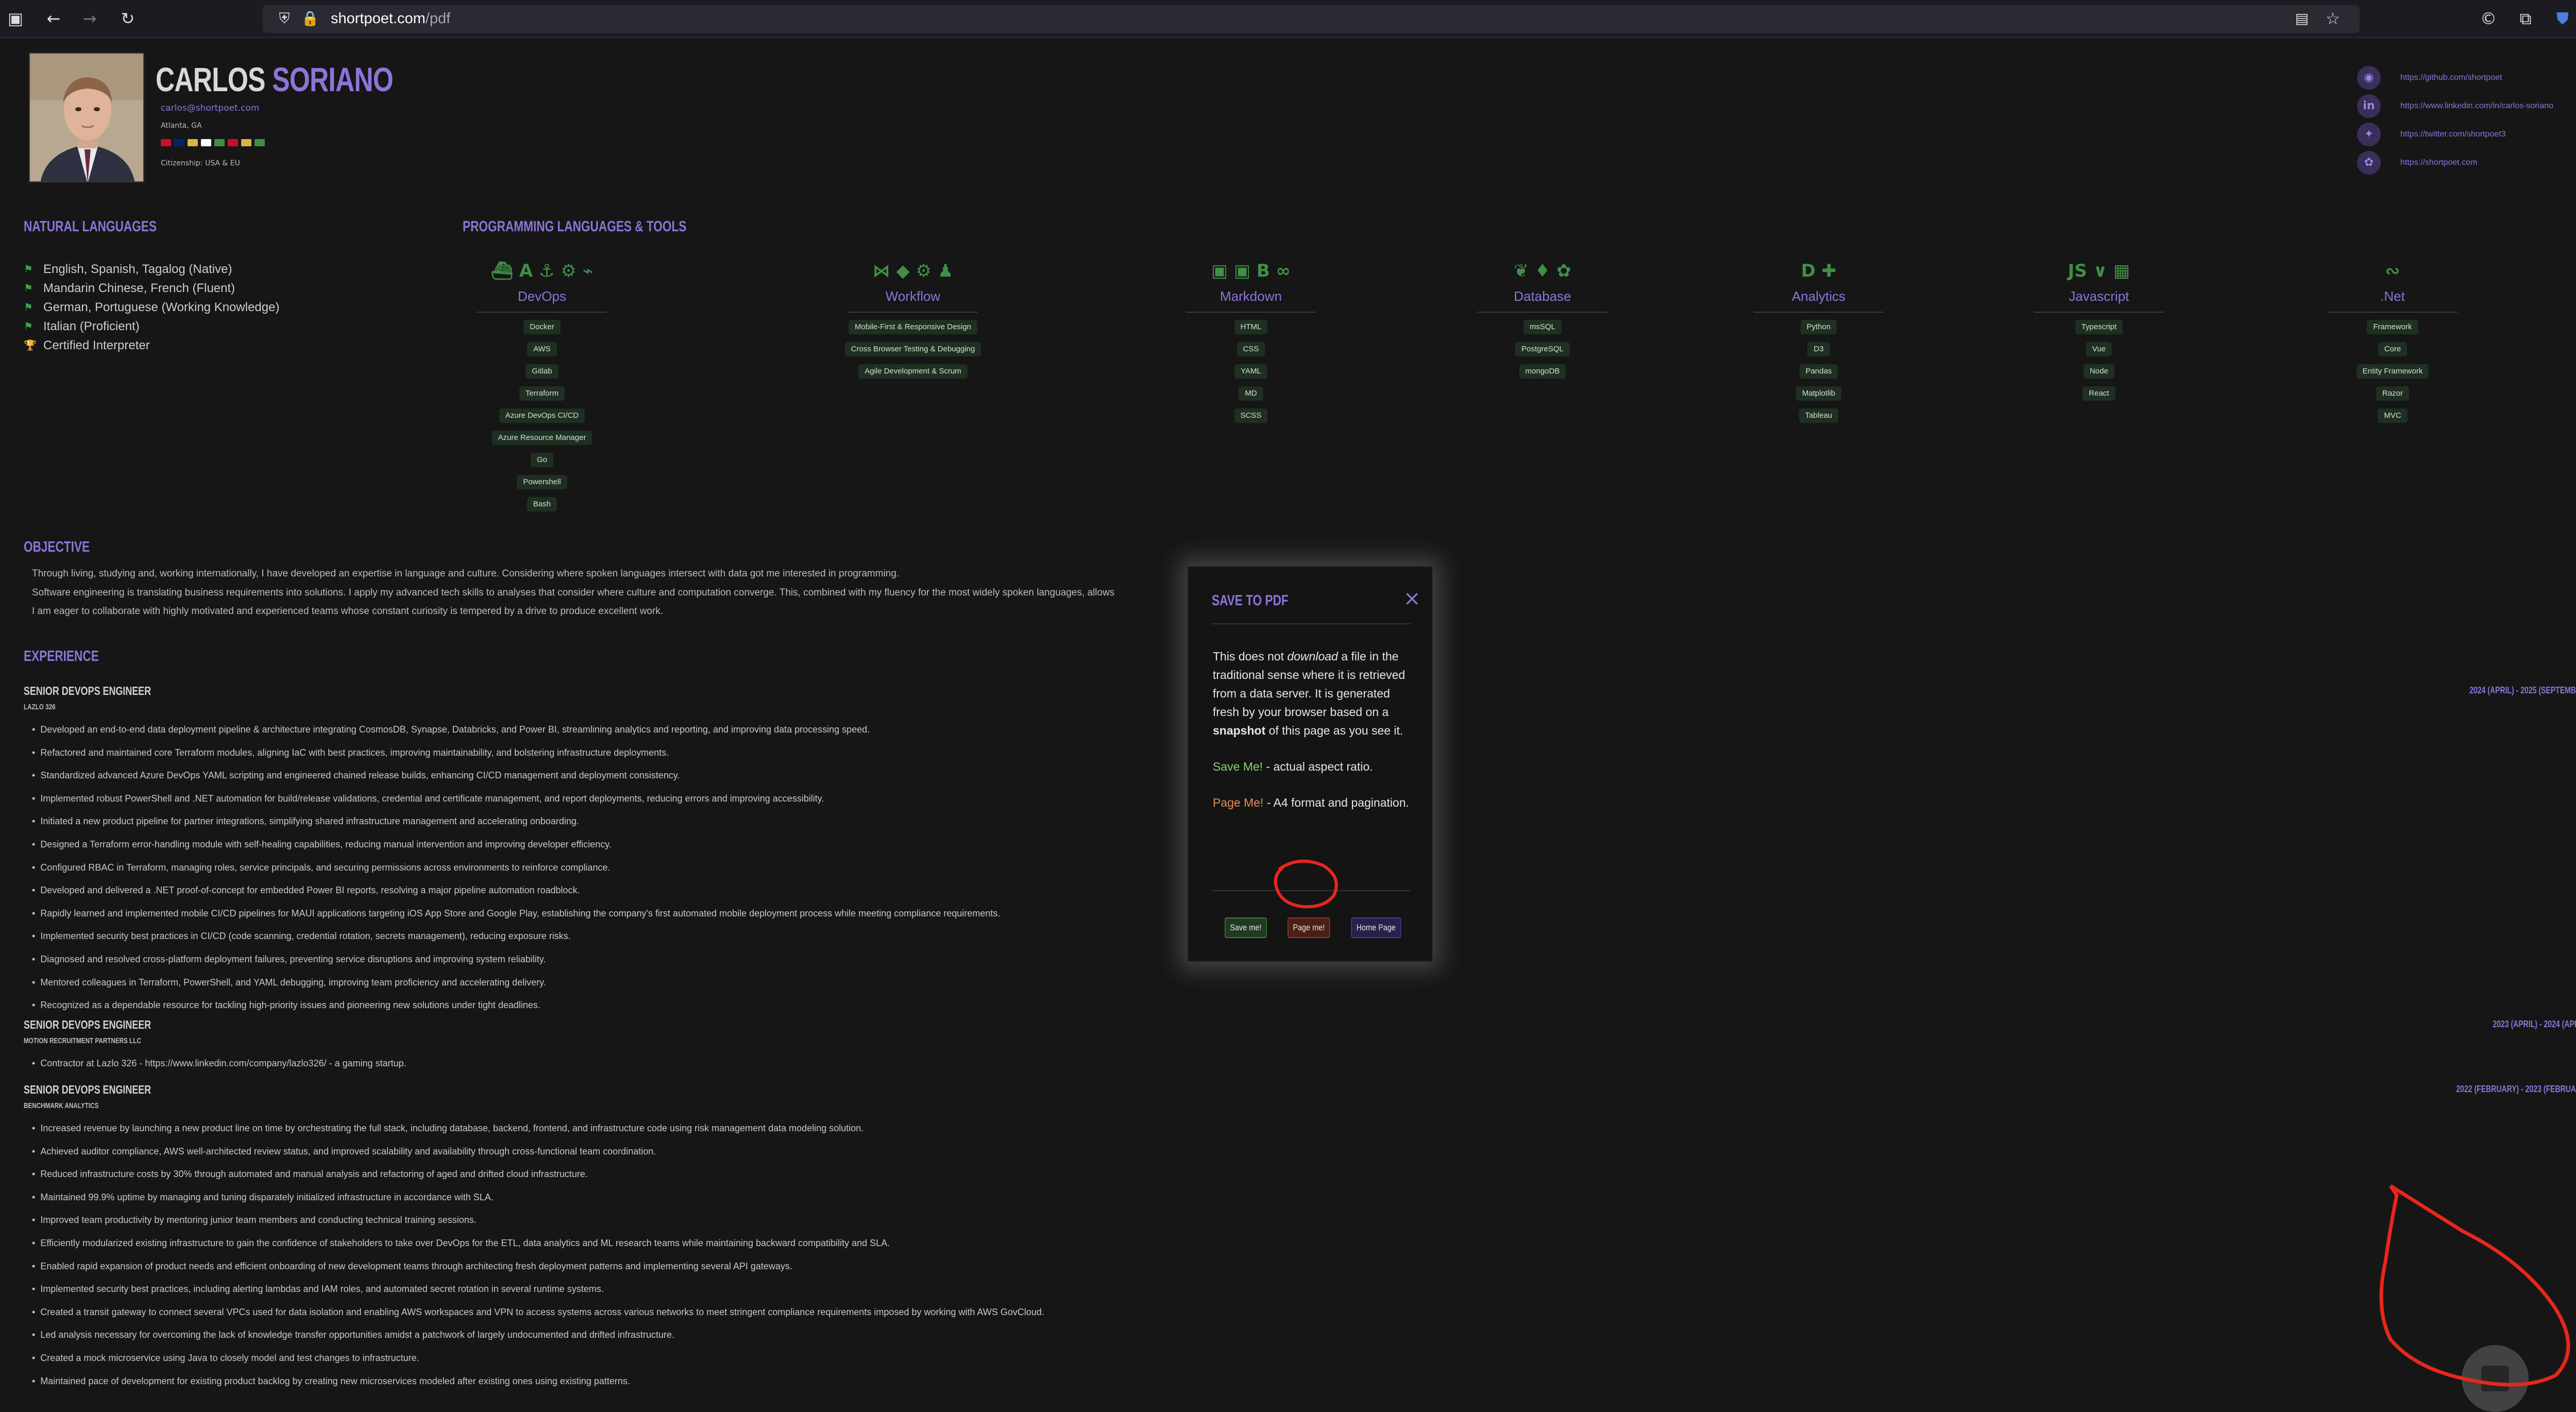 The height and width of the screenshot is (1412, 2576). I want to click on annotation-circle-fab, so click(2474, 1285).